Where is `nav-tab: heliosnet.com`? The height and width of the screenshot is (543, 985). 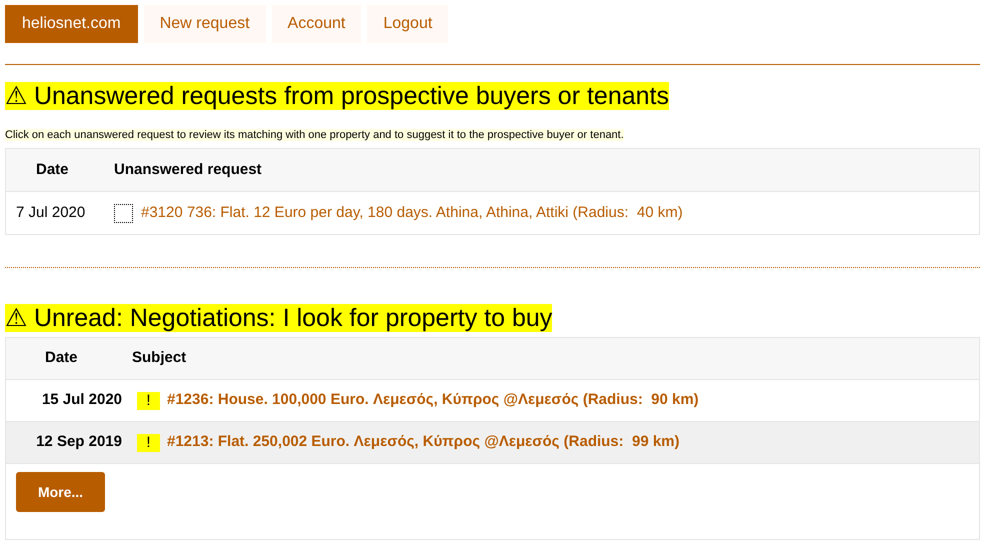
nav-tab: heliosnet.com is located at coordinates (71, 24).